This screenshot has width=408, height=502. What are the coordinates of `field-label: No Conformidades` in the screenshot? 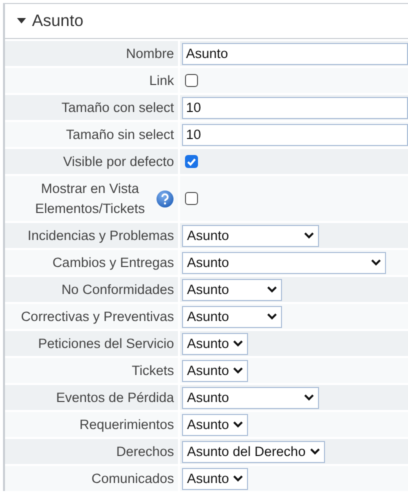 It's located at (117, 289).